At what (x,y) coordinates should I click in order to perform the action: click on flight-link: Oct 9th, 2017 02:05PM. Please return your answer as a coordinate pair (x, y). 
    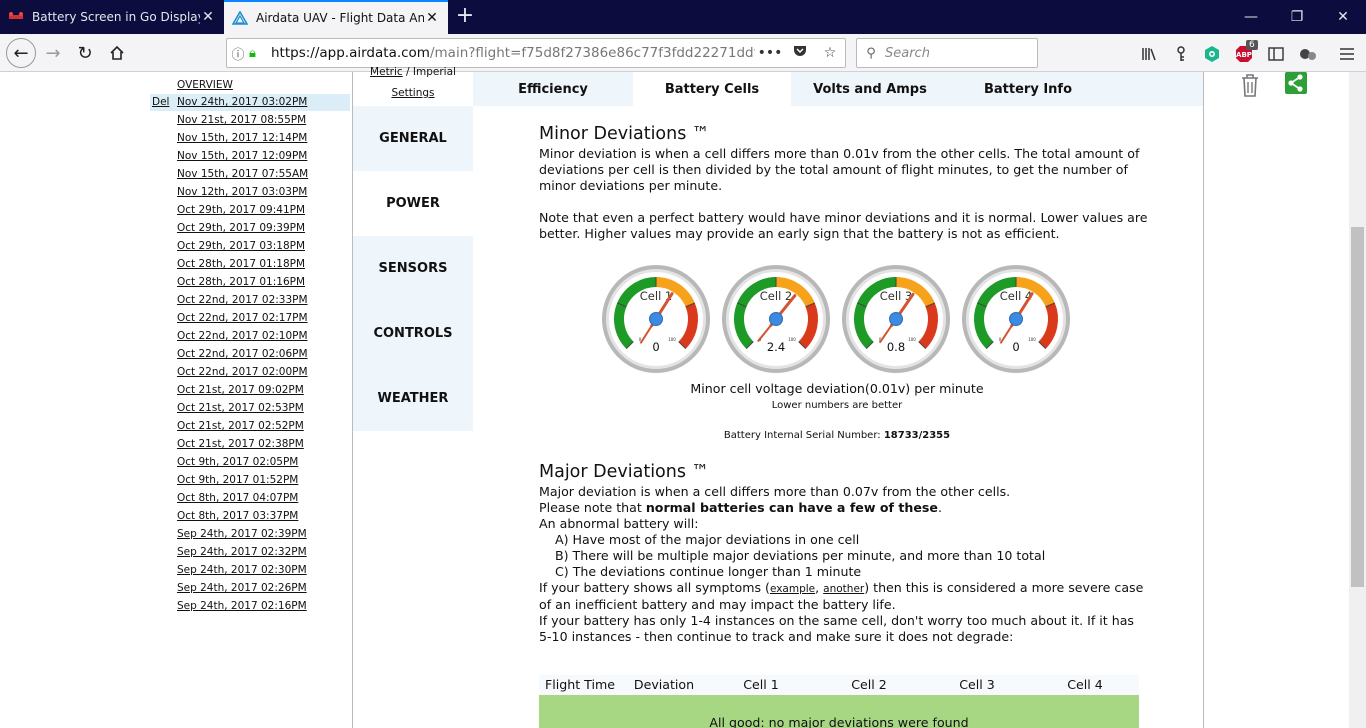
    Looking at the image, I should click on (237, 462).